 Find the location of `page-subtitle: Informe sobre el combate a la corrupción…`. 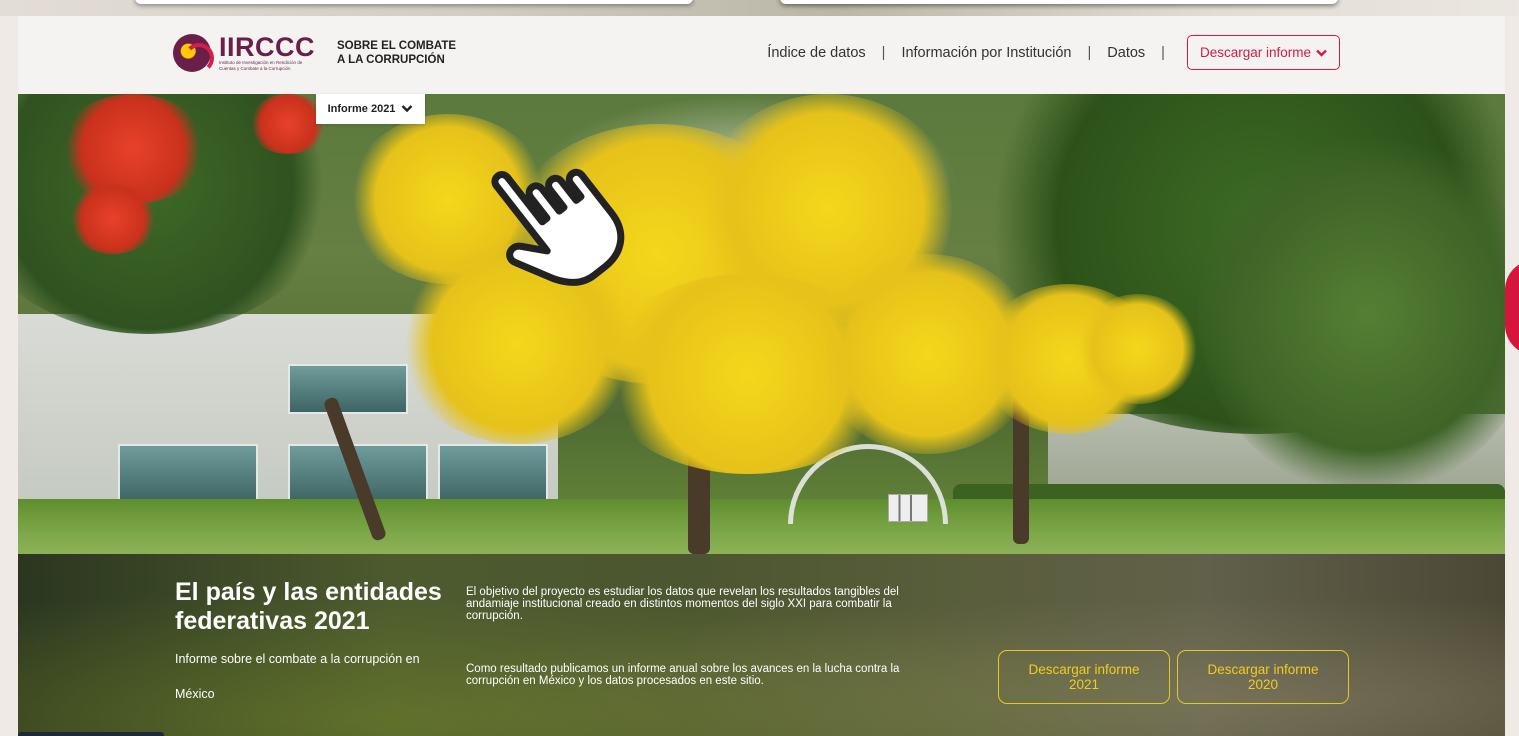

page-subtitle: Informe sobre el combate a la corrupción… is located at coordinates (297, 676).